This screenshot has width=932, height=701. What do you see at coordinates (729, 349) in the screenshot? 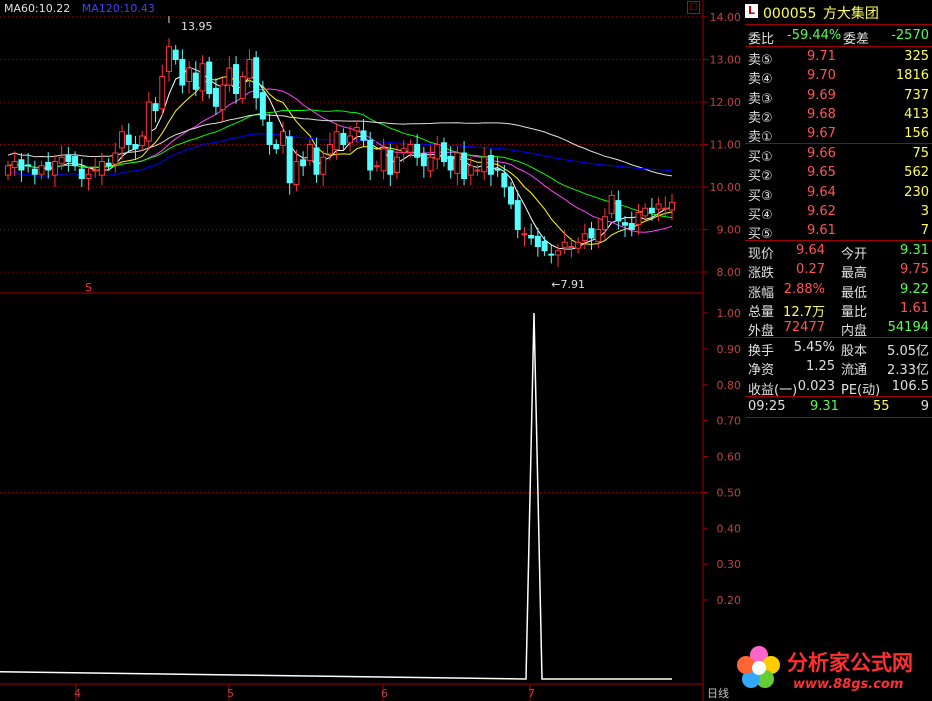
I see `indicator-tick-label: 0.90` at bounding box center [729, 349].